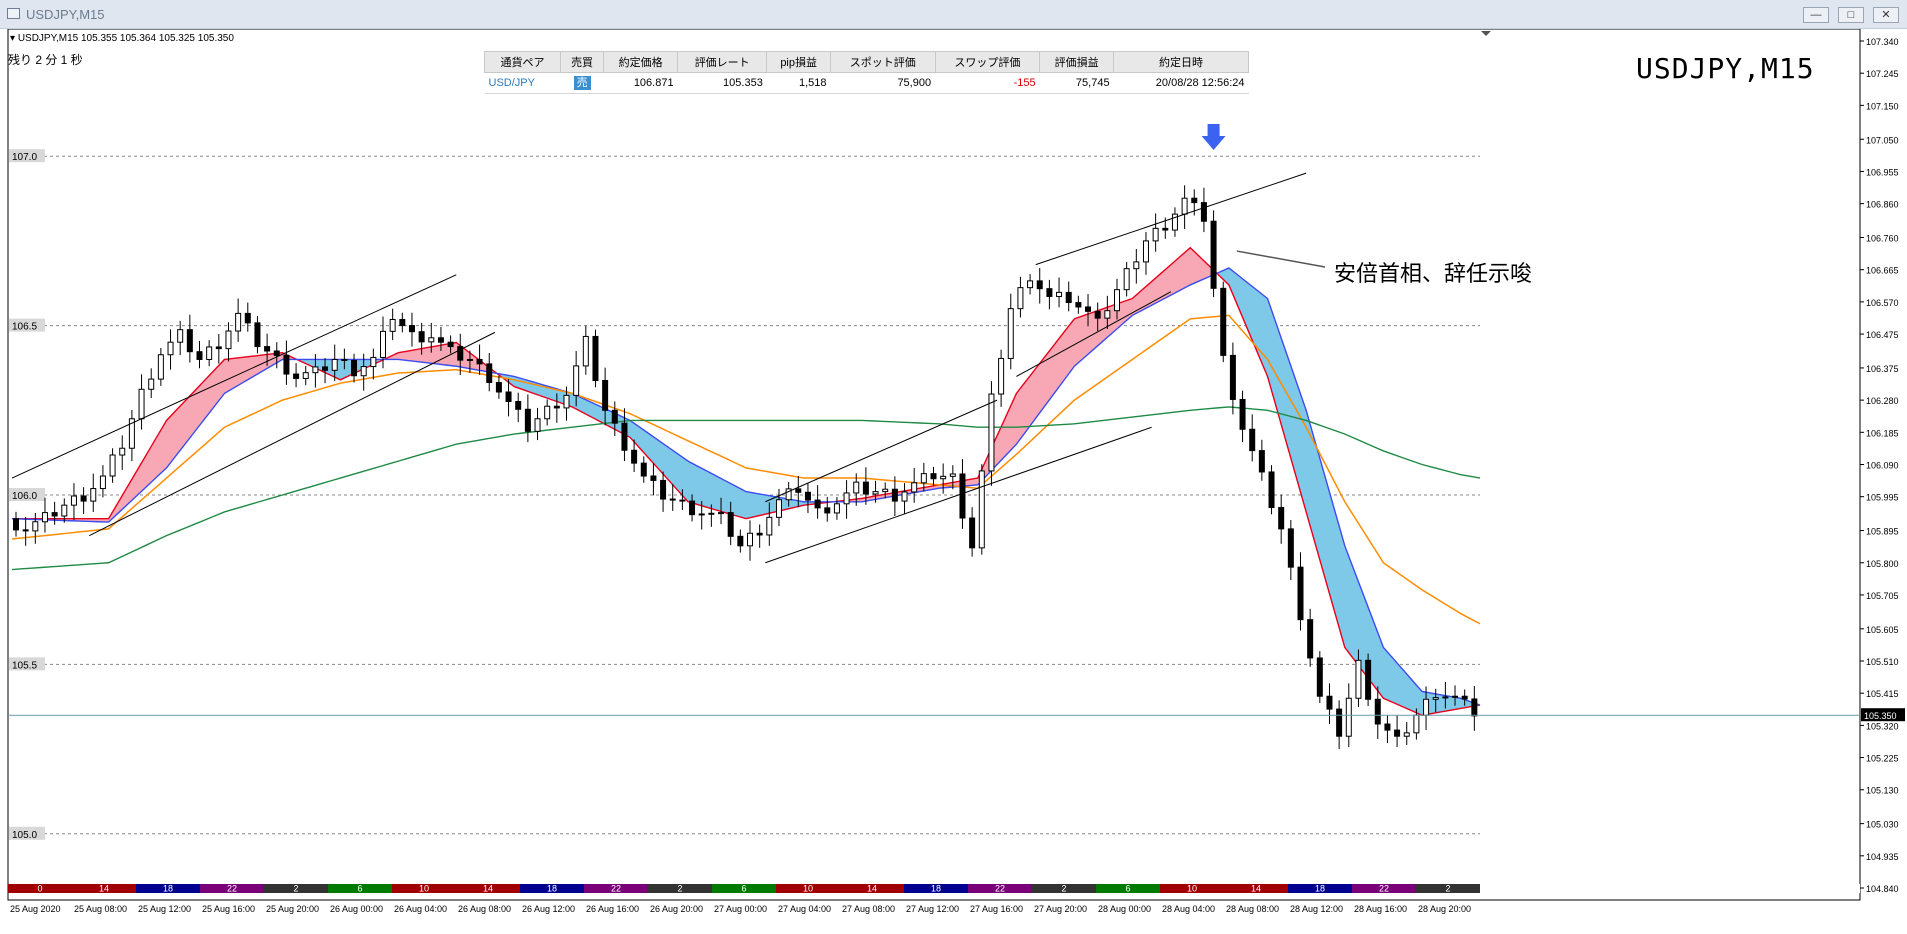 The height and width of the screenshot is (934, 1907). Describe the element at coordinates (295, 889) in the screenshot. I see `session-label: 2` at that location.